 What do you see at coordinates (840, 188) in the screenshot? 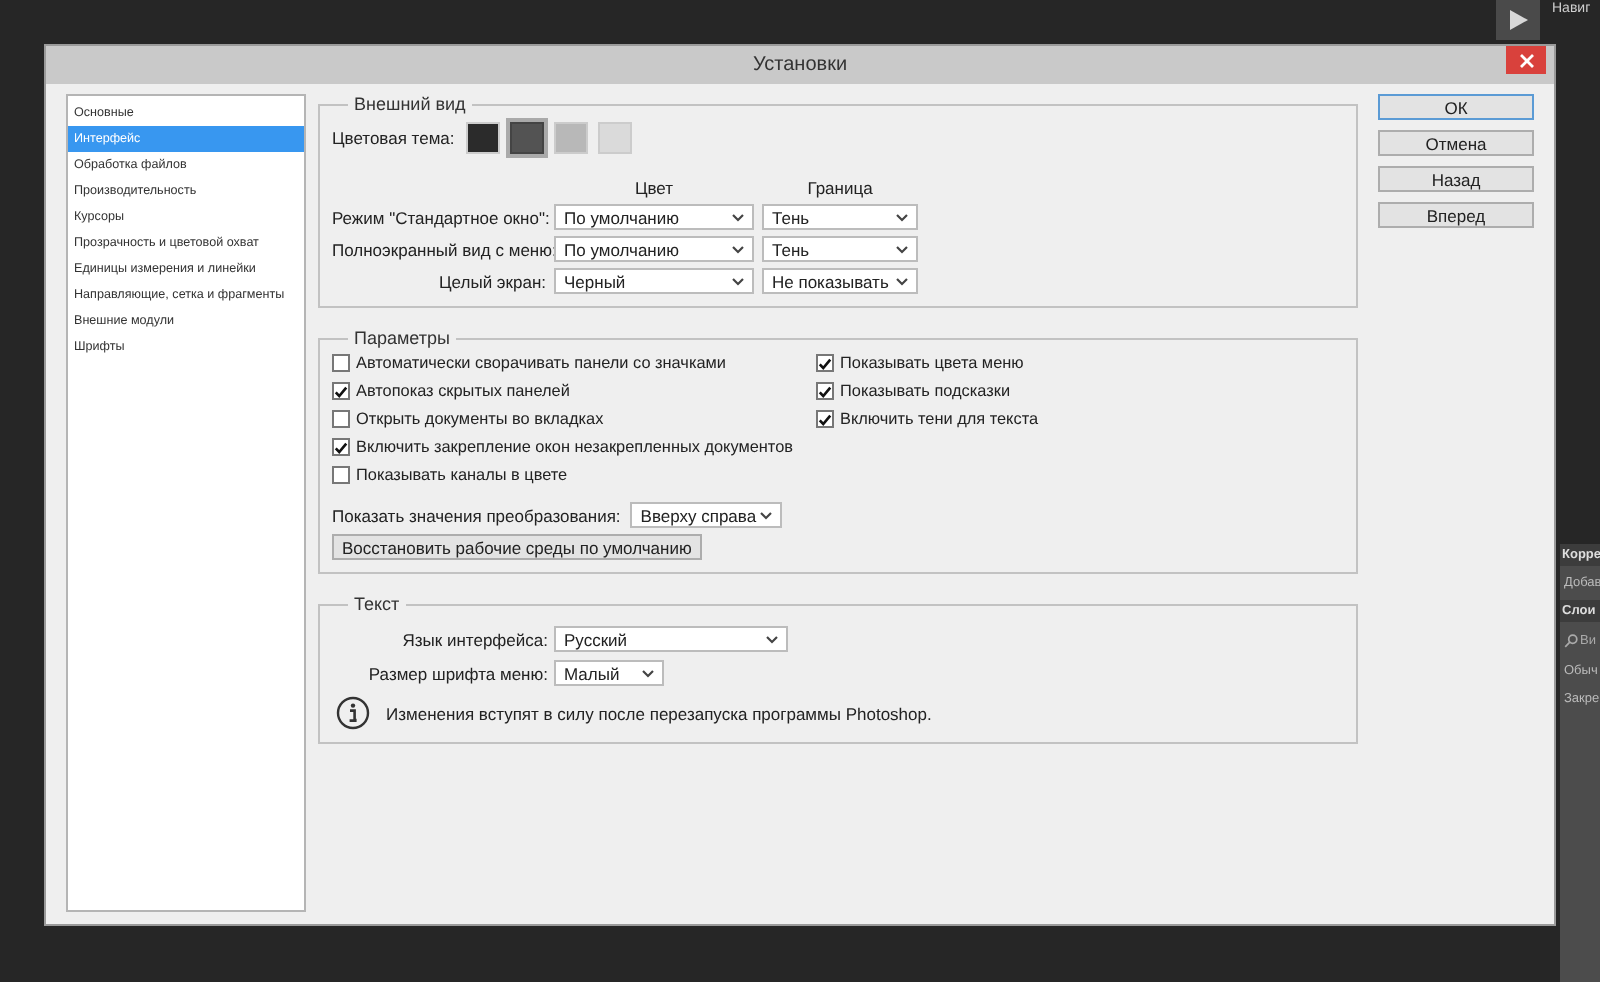
I see `column-header: Граница` at bounding box center [840, 188].